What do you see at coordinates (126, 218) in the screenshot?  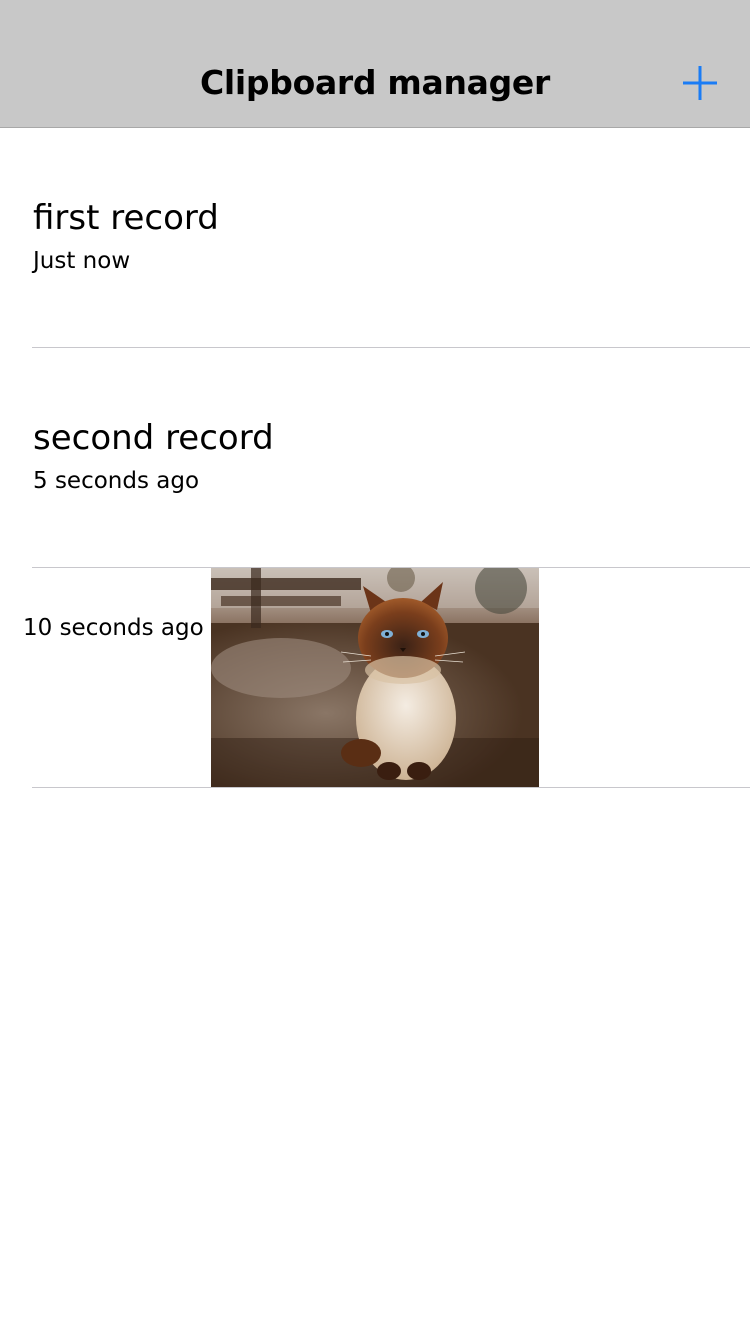 I see `record-title: first record` at bounding box center [126, 218].